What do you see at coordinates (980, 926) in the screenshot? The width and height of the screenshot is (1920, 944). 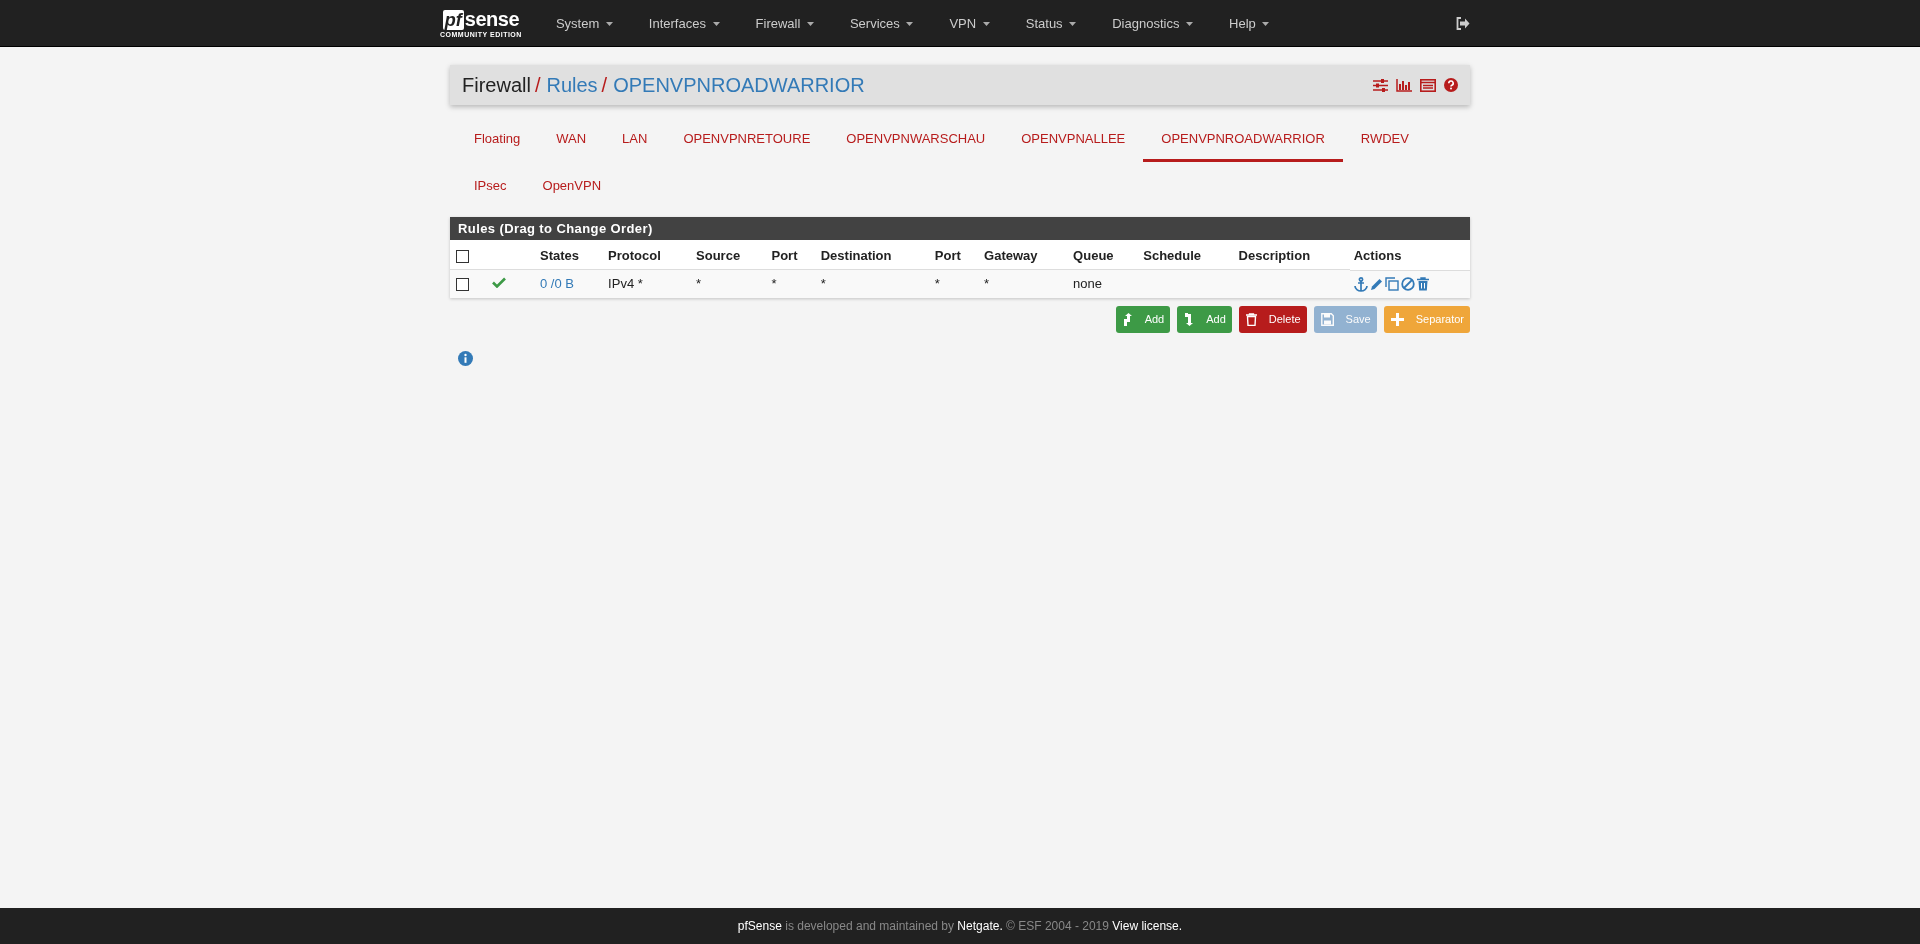 I see `footer-link: Netgate.` at bounding box center [980, 926].